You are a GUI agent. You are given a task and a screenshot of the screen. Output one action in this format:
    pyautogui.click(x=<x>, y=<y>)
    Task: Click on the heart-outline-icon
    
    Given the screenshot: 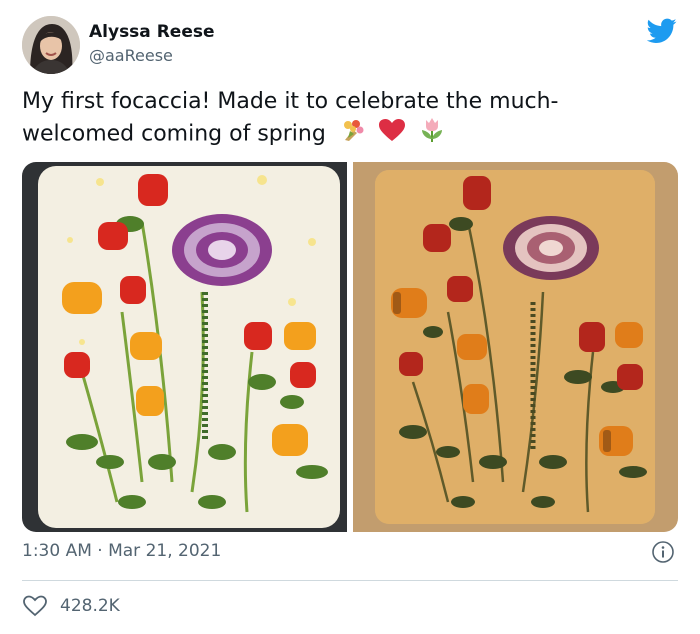 What is the action you would take?
    pyautogui.click(x=35, y=606)
    